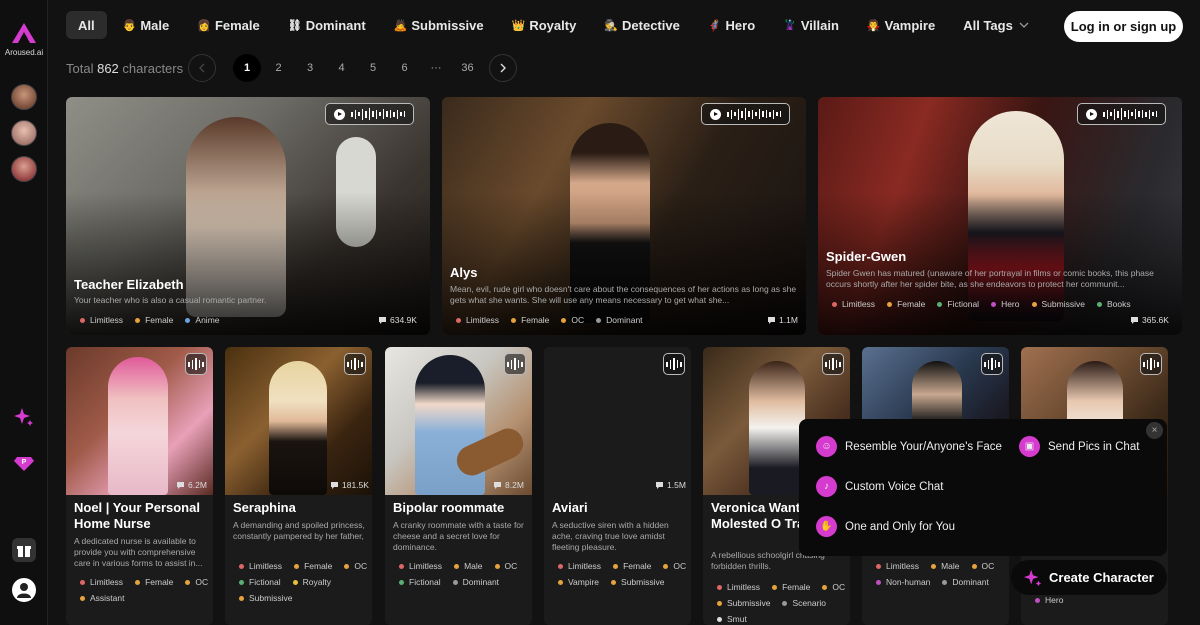 The height and width of the screenshot is (625, 1200). I want to click on chat-count-value: 634.9K, so click(403, 320).